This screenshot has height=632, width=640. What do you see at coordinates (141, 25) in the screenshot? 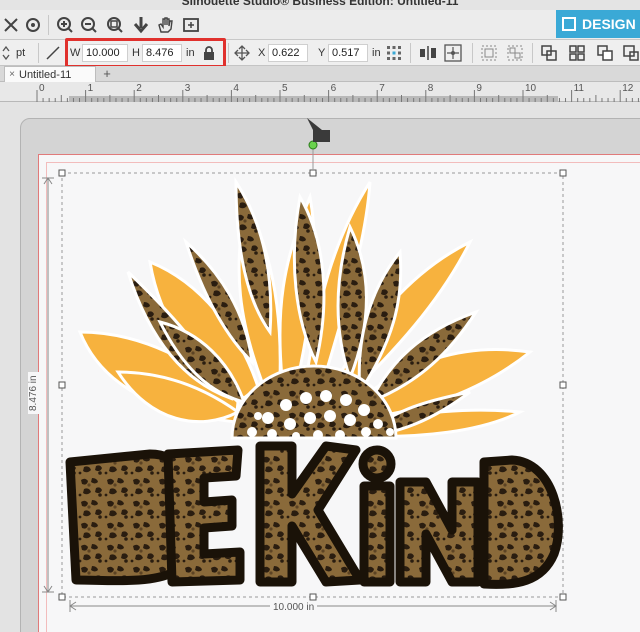
I see `move-down-icon` at bounding box center [141, 25].